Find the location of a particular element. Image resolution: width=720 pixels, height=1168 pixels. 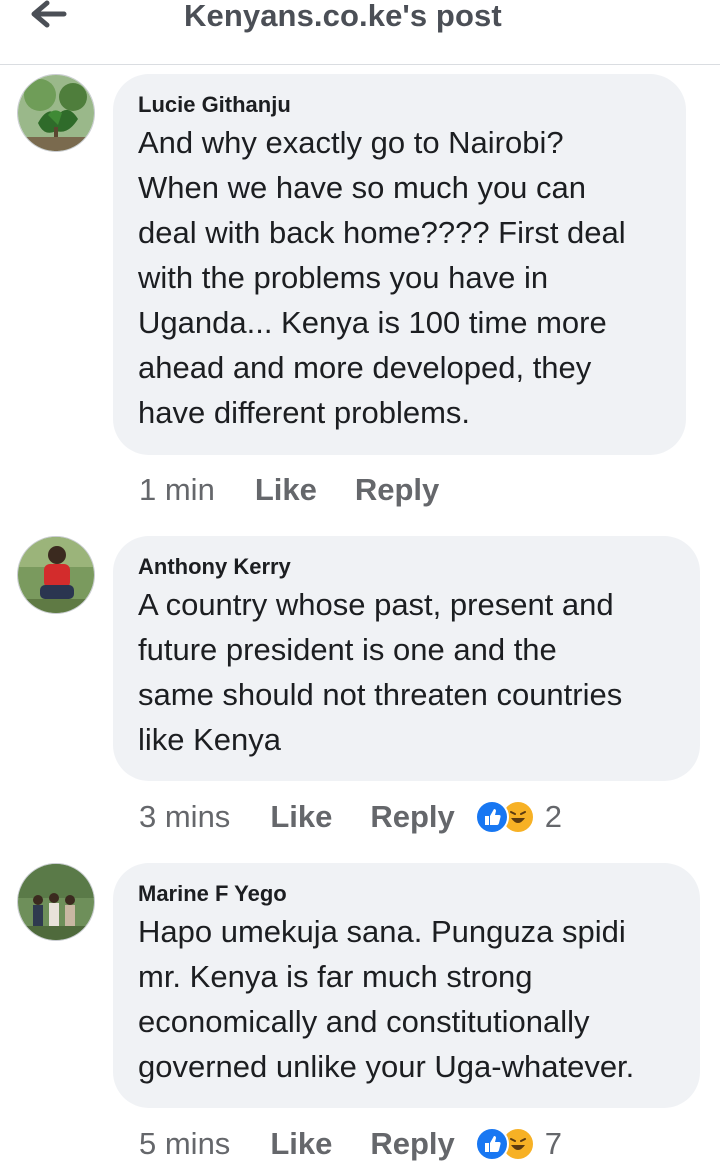

comment-actions: 3 mins Like Reply 2 is located at coordinates (350, 817).